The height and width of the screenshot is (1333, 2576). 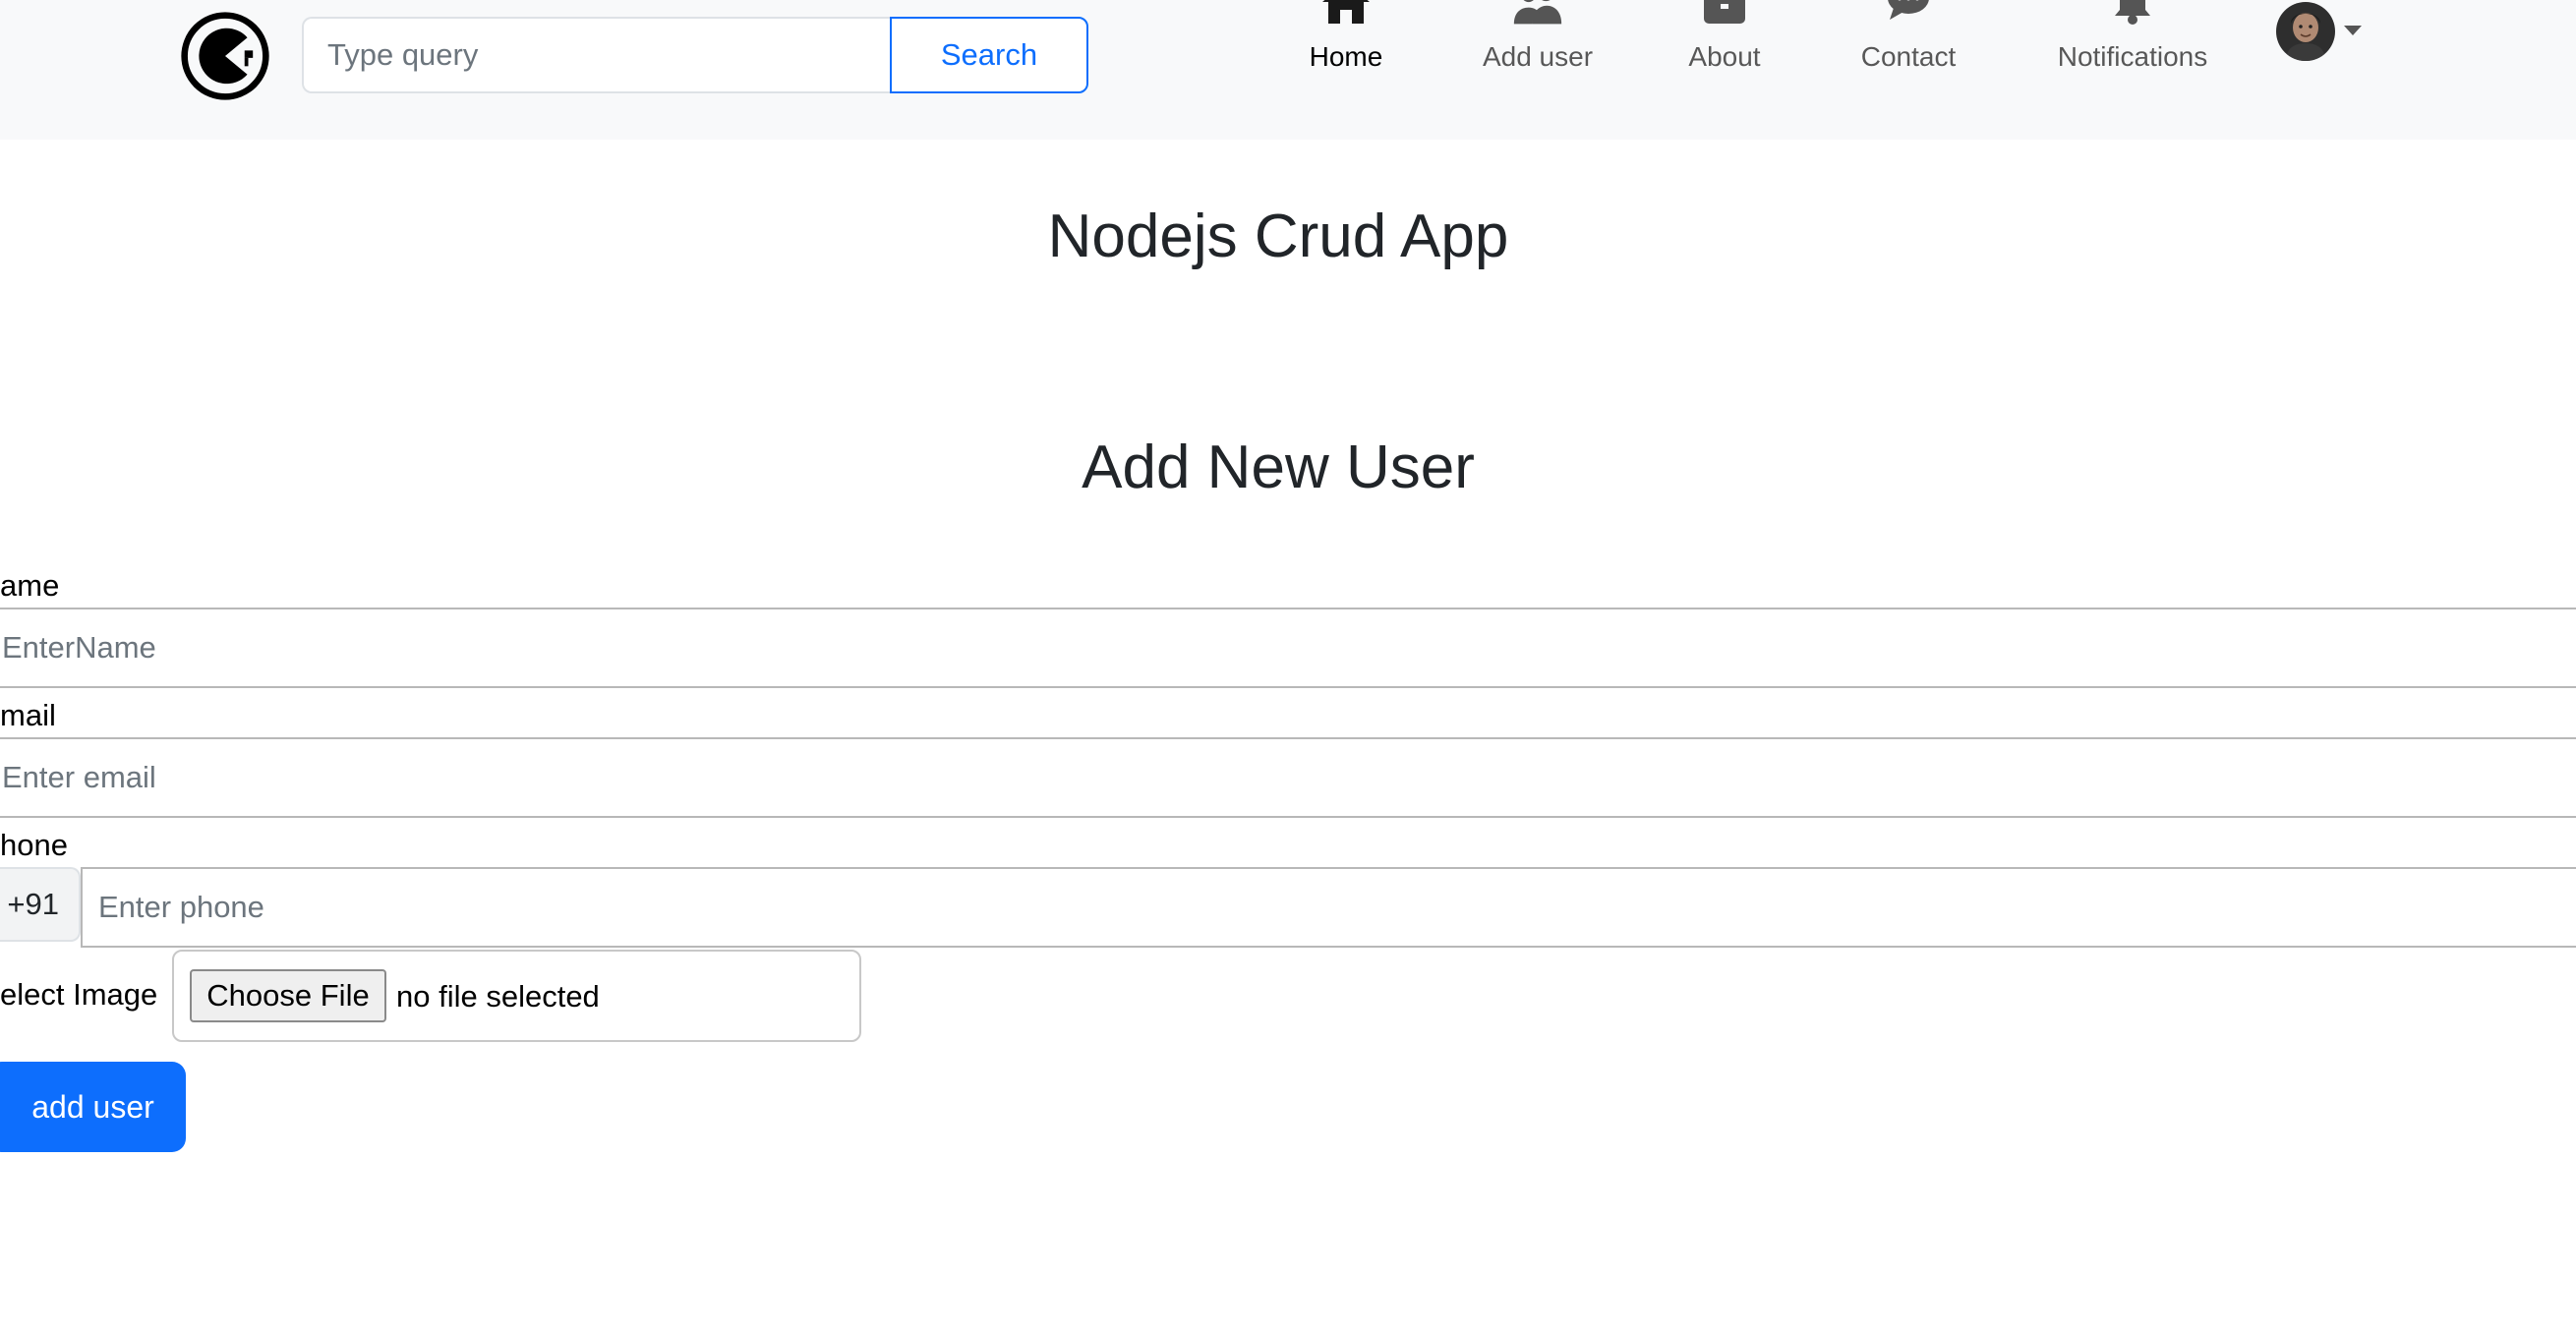 What do you see at coordinates (1538, 56) in the screenshot?
I see `nav-label-add-user: Add user` at bounding box center [1538, 56].